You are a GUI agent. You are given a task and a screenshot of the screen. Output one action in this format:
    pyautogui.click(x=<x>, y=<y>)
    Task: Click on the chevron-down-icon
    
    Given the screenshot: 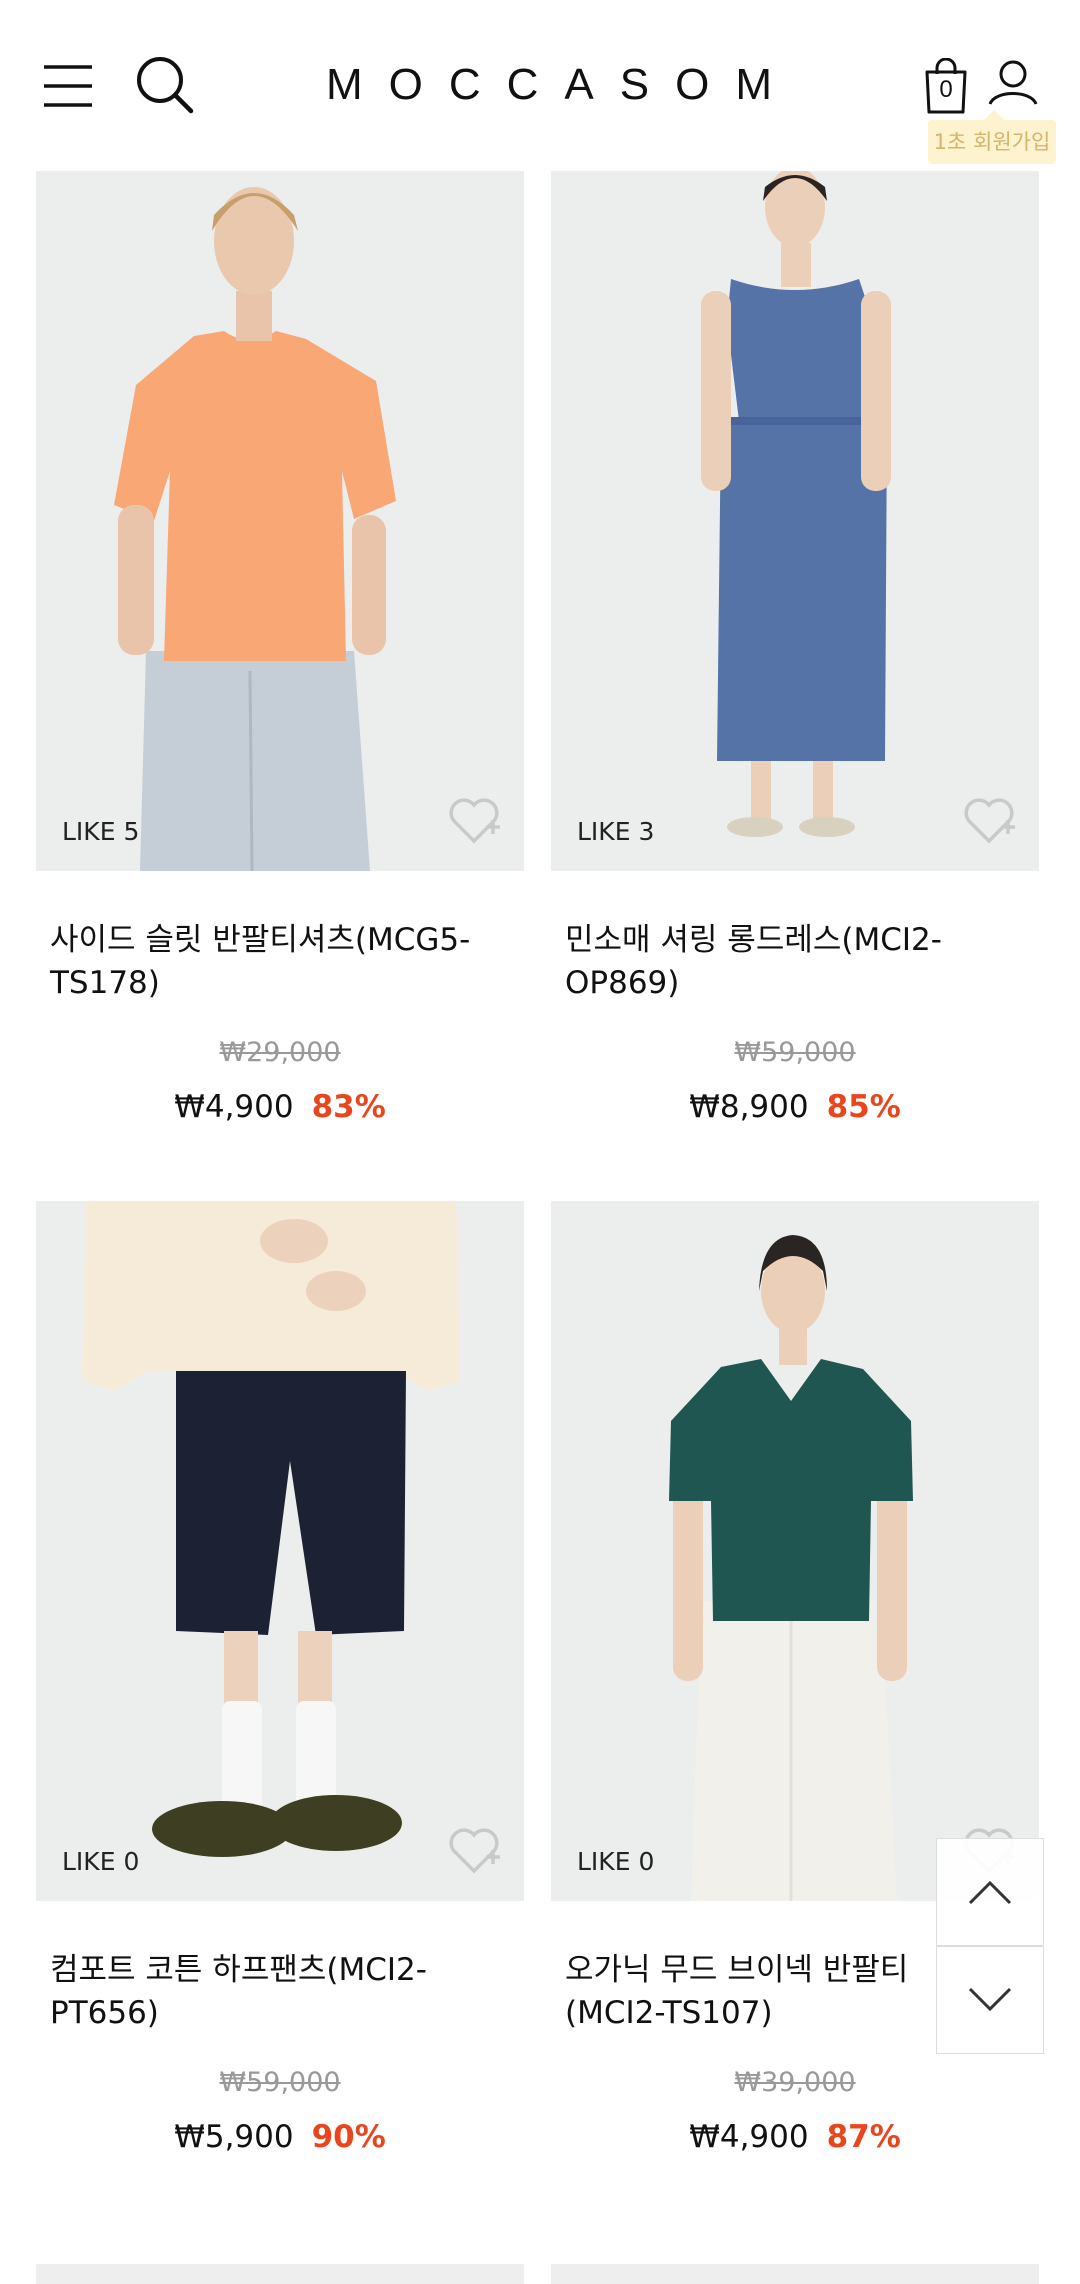 What is the action you would take?
    pyautogui.click(x=990, y=1999)
    